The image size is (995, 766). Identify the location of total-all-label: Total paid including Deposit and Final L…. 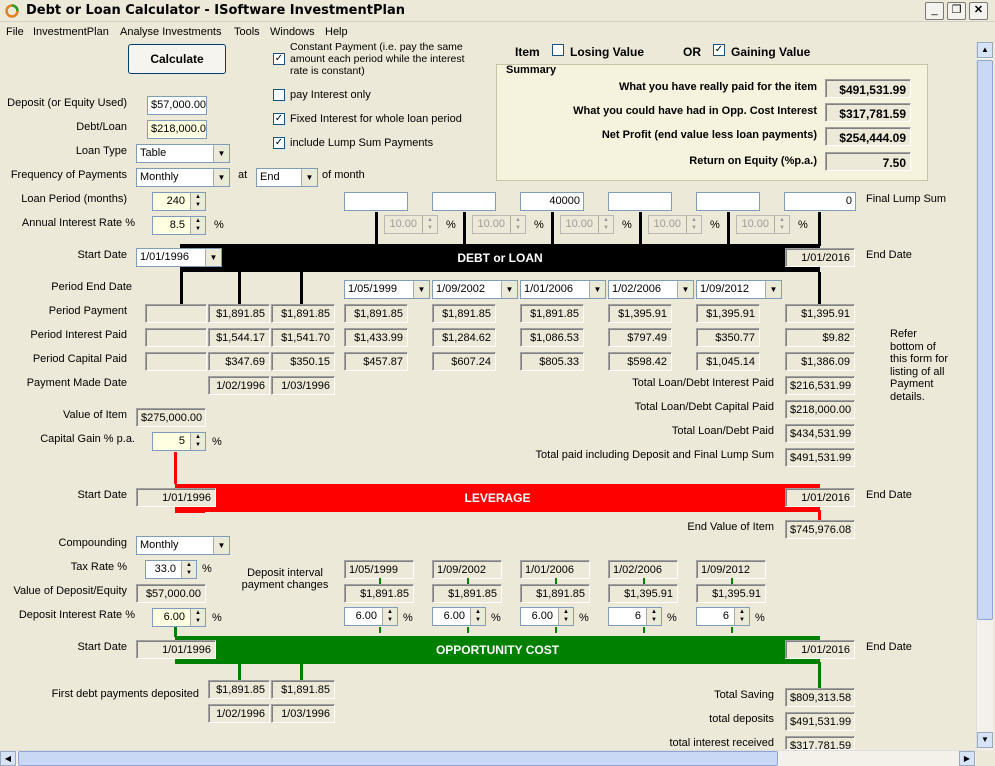
(654, 455).